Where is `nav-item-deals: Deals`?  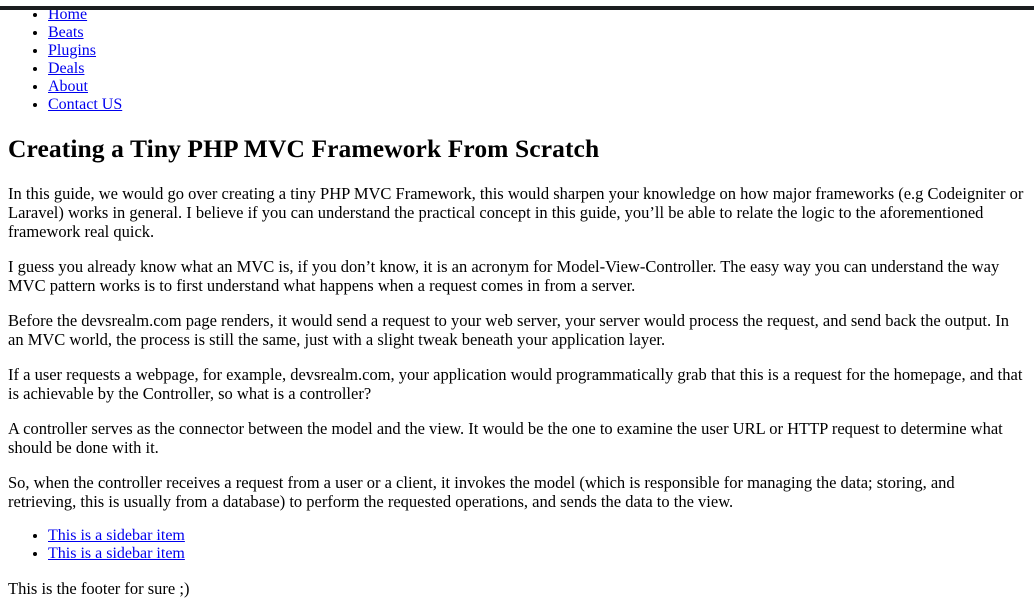 nav-item-deals: Deals is located at coordinates (537, 69).